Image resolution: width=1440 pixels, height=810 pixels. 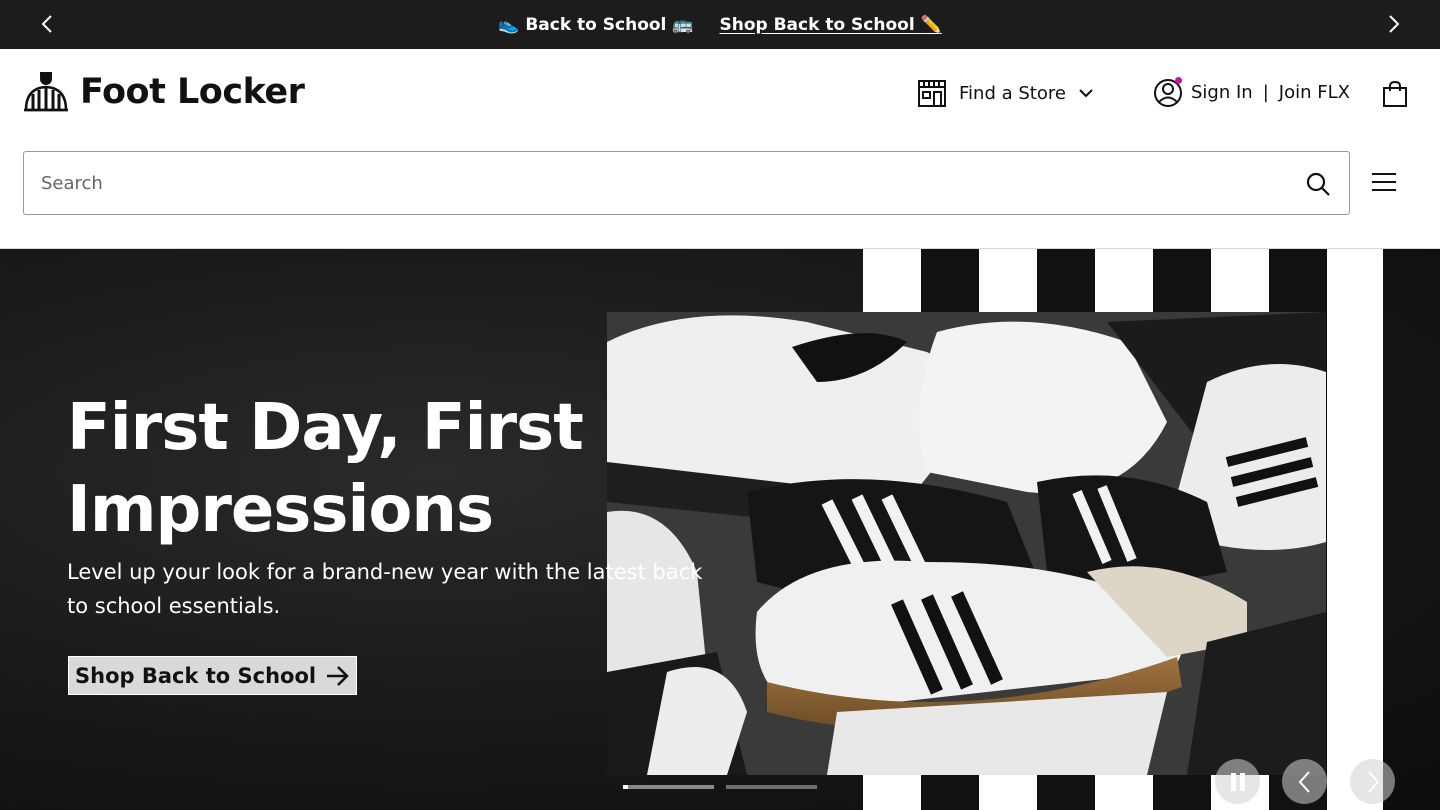 I want to click on user-icon, so click(x=1168, y=92).